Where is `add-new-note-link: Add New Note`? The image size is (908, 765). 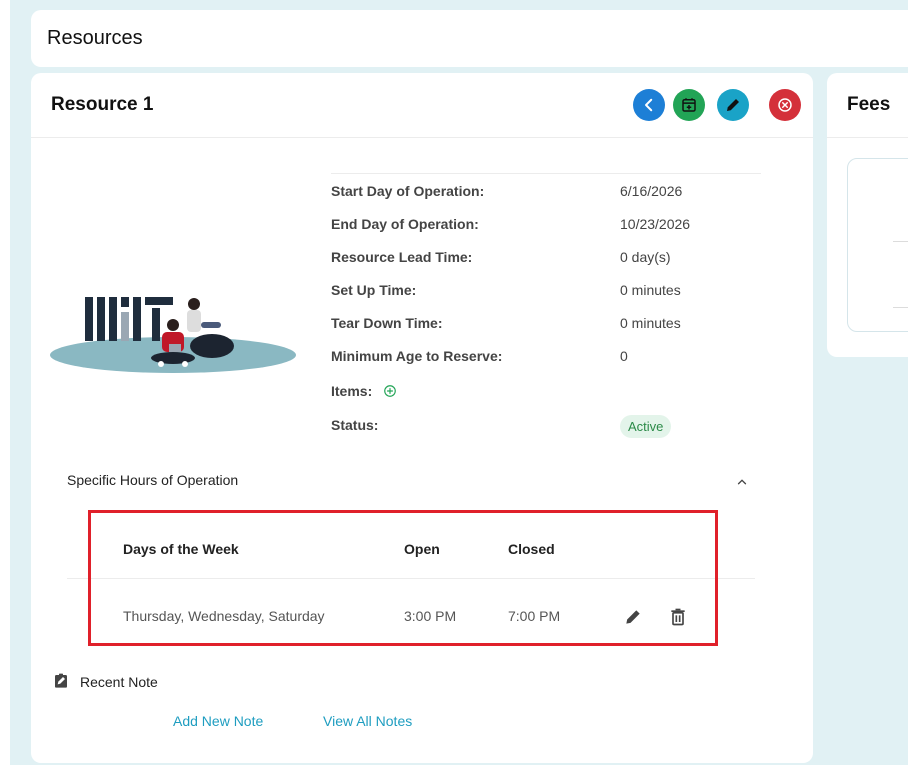 add-new-note-link: Add New Note is located at coordinates (218, 721).